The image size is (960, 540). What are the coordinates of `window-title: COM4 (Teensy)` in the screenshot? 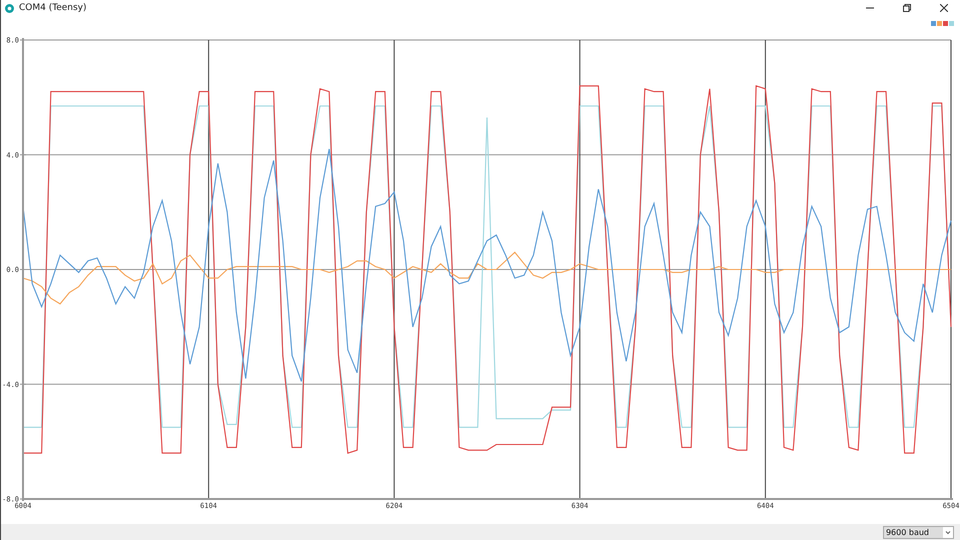 It's located at (53, 8).